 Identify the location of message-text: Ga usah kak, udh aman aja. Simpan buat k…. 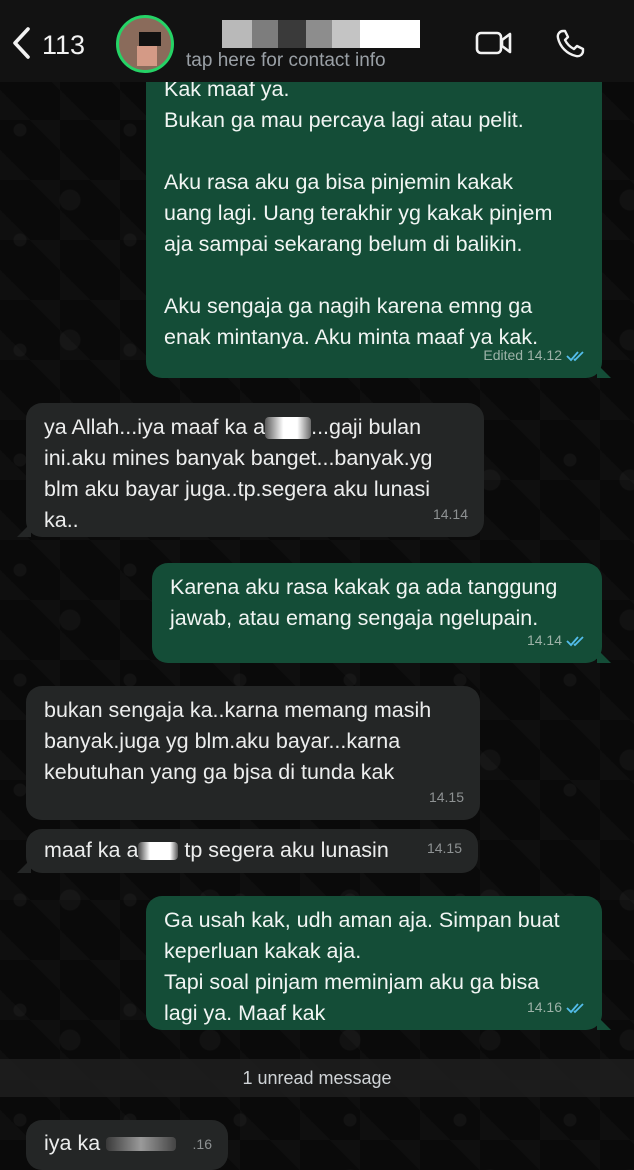
(362, 966).